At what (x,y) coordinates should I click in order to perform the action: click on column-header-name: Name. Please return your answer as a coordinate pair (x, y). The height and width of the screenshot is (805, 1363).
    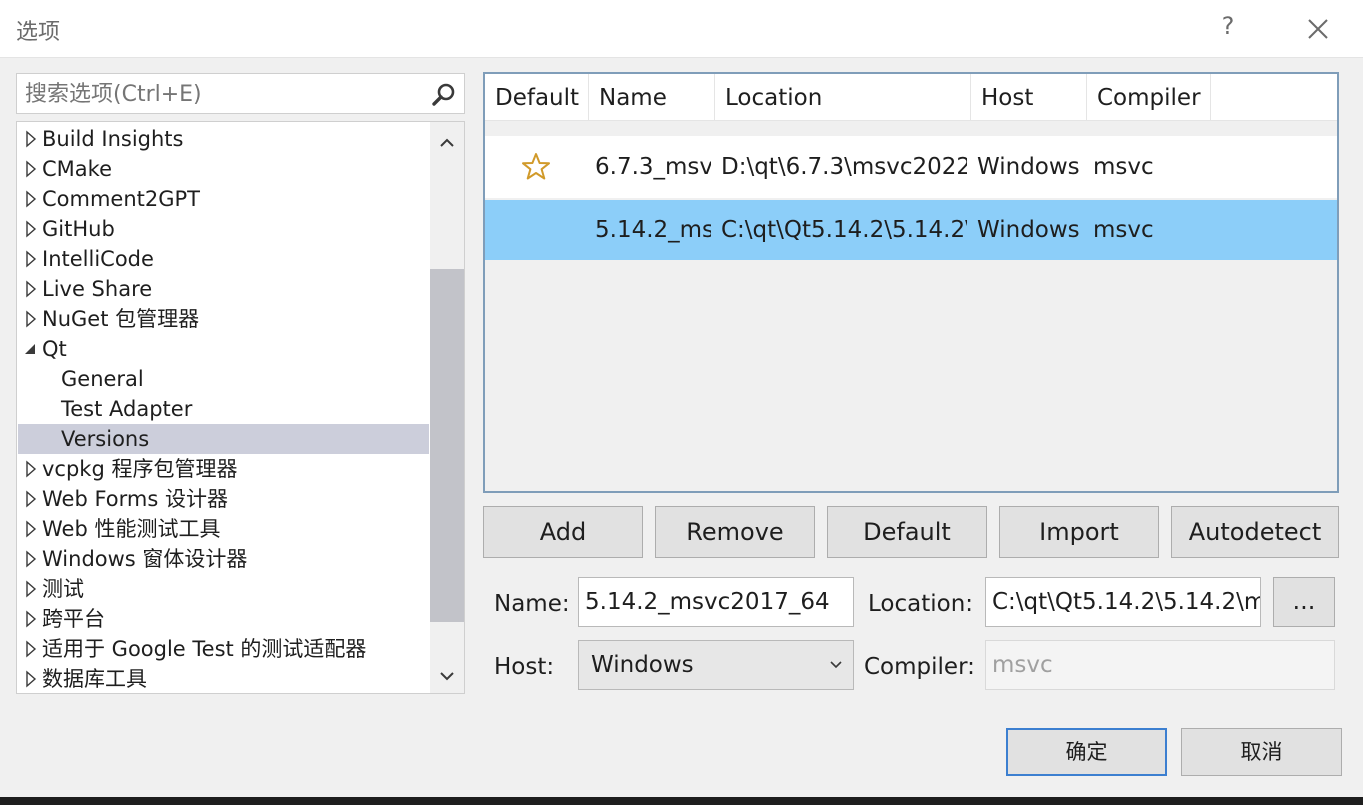
    Looking at the image, I should click on (652, 97).